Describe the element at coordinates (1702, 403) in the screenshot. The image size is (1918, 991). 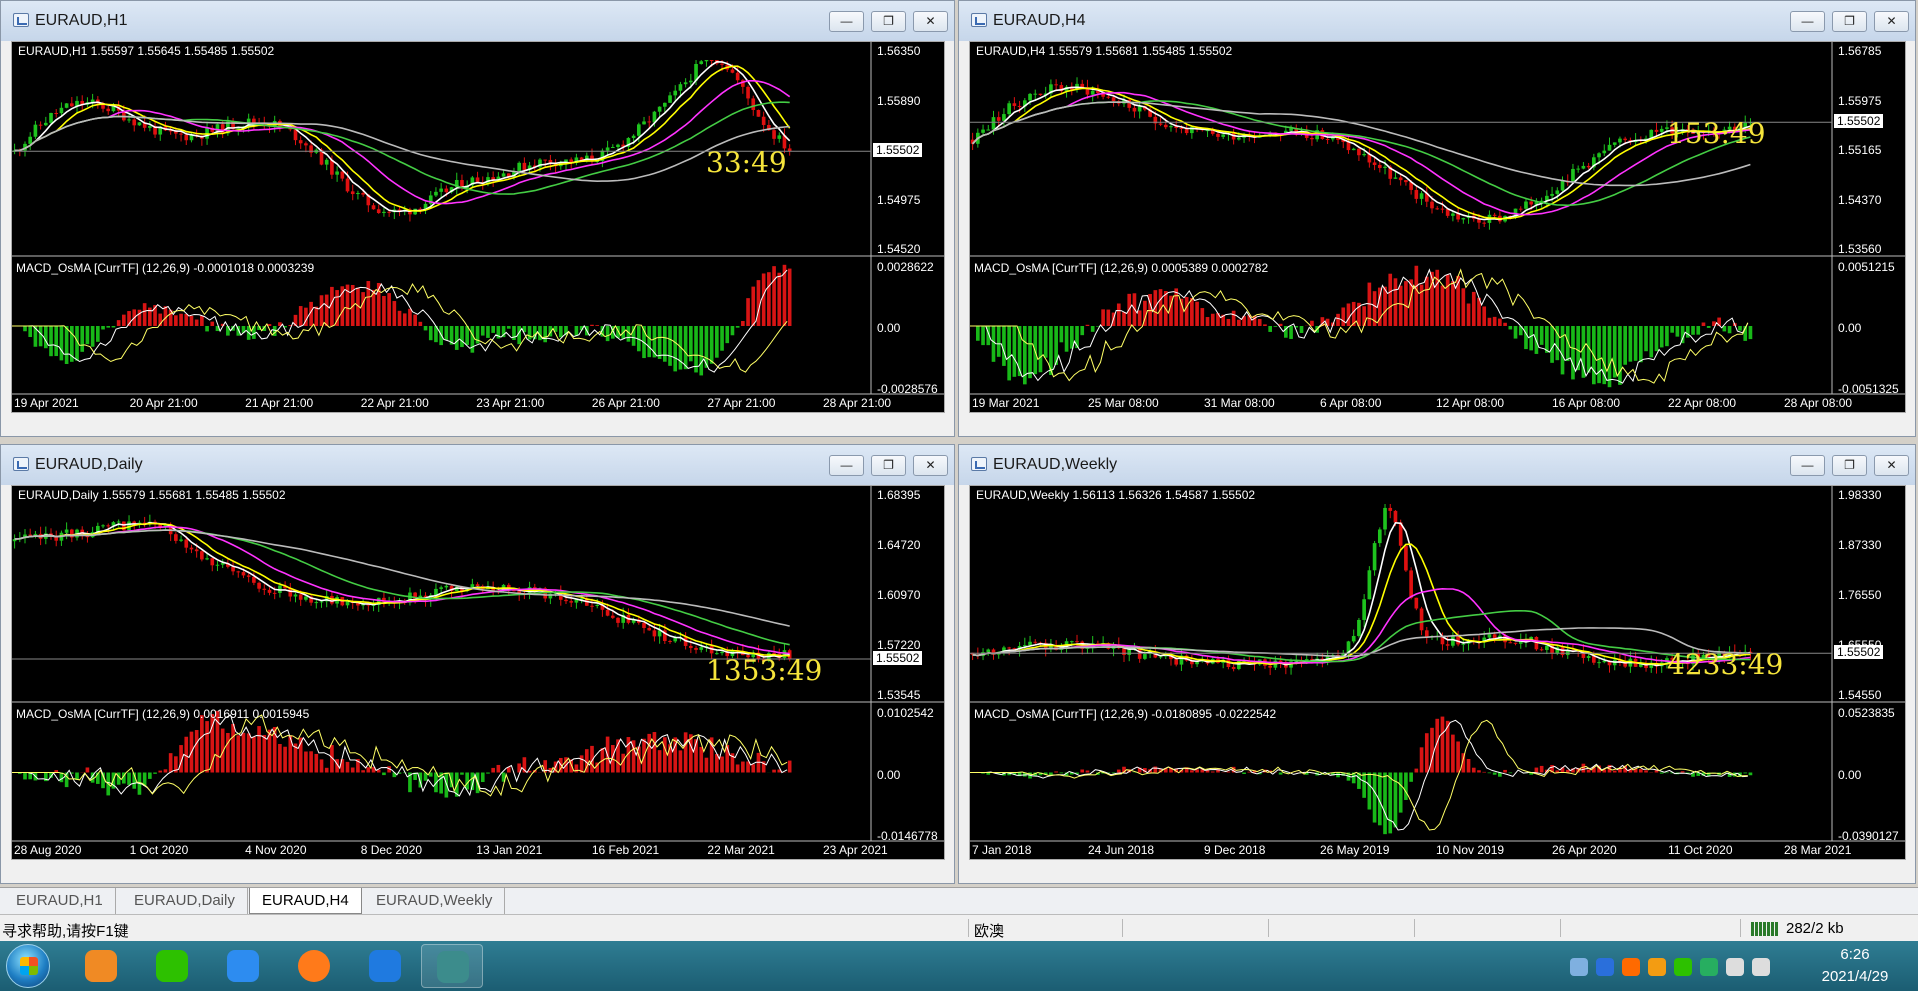
I see `time-axis-tick: 22 Apr 08:00` at that location.